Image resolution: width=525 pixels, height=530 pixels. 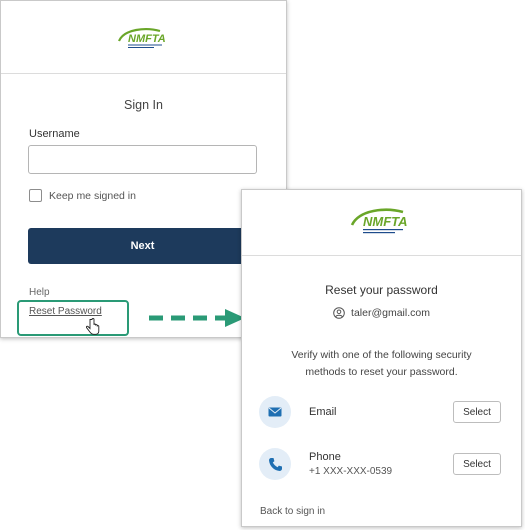 What do you see at coordinates (54, 134) in the screenshot?
I see `username-label: Username` at bounding box center [54, 134].